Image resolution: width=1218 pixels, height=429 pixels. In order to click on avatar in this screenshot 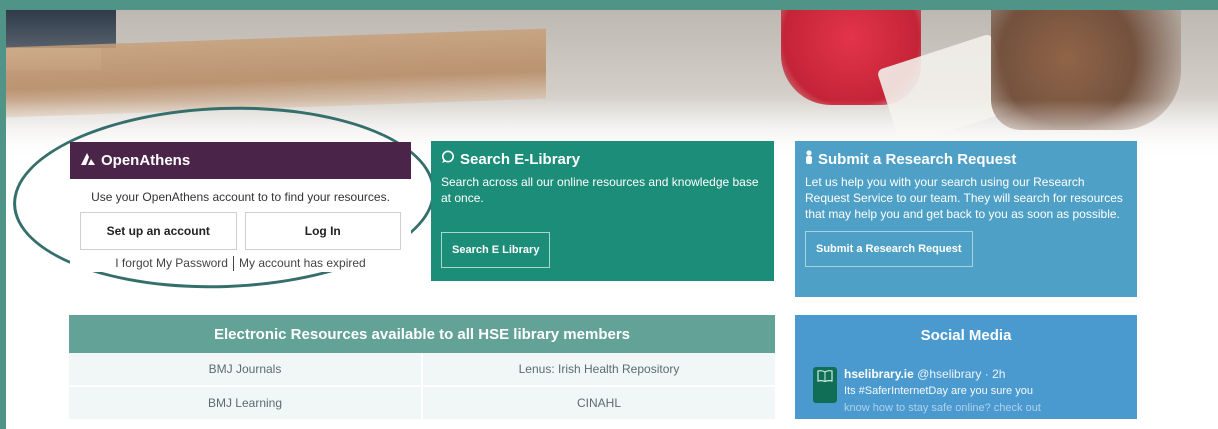, I will do `click(825, 385)`.